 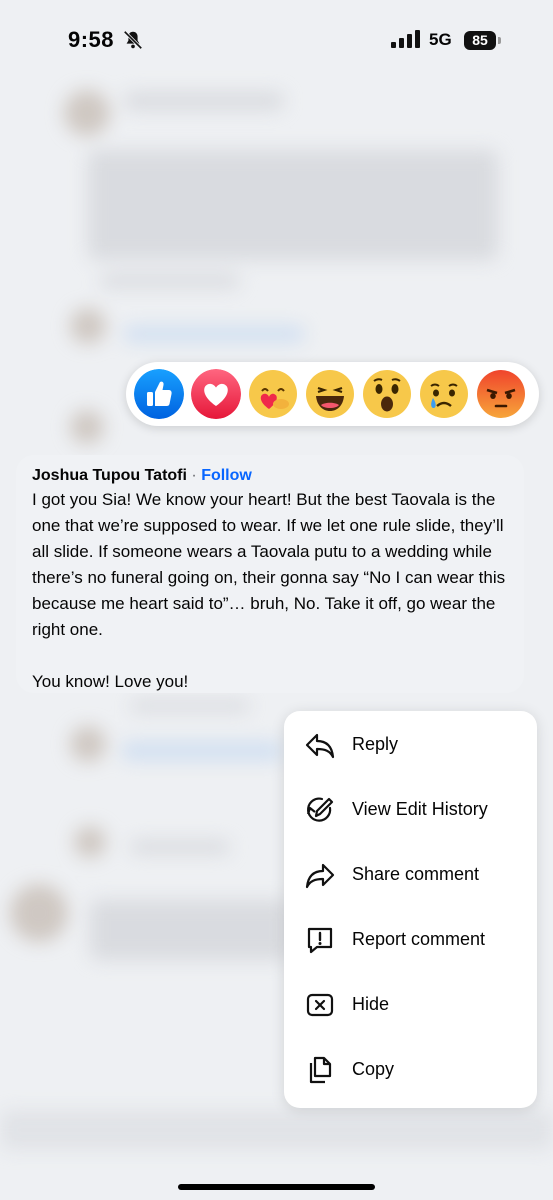 I want to click on menu-item-label: Copy, so click(x=373, y=1069).